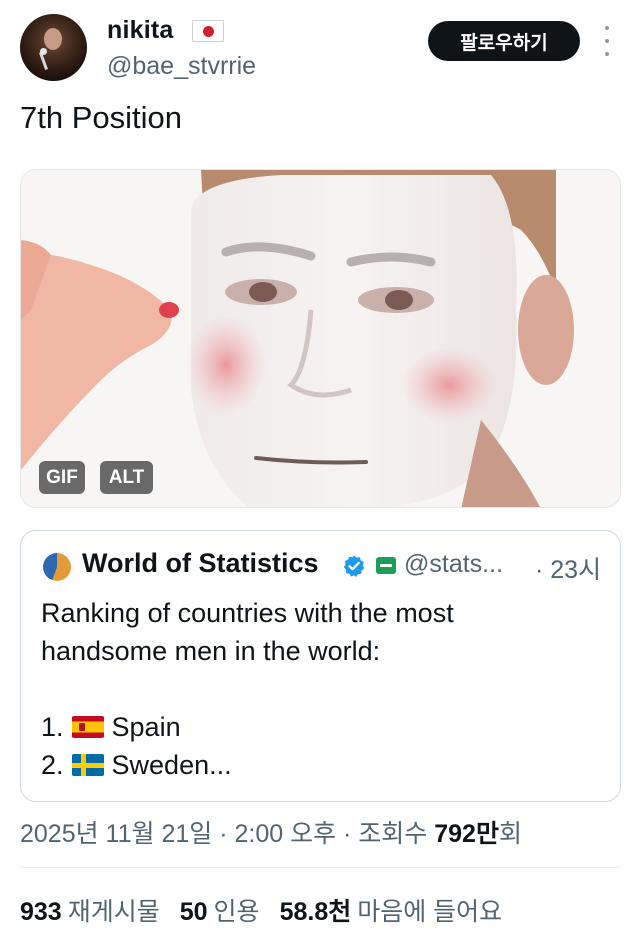 Image resolution: width=640 pixels, height=941 pixels. What do you see at coordinates (321, 727) in the screenshot?
I see `quote-ranking-item: 1. Spain` at bounding box center [321, 727].